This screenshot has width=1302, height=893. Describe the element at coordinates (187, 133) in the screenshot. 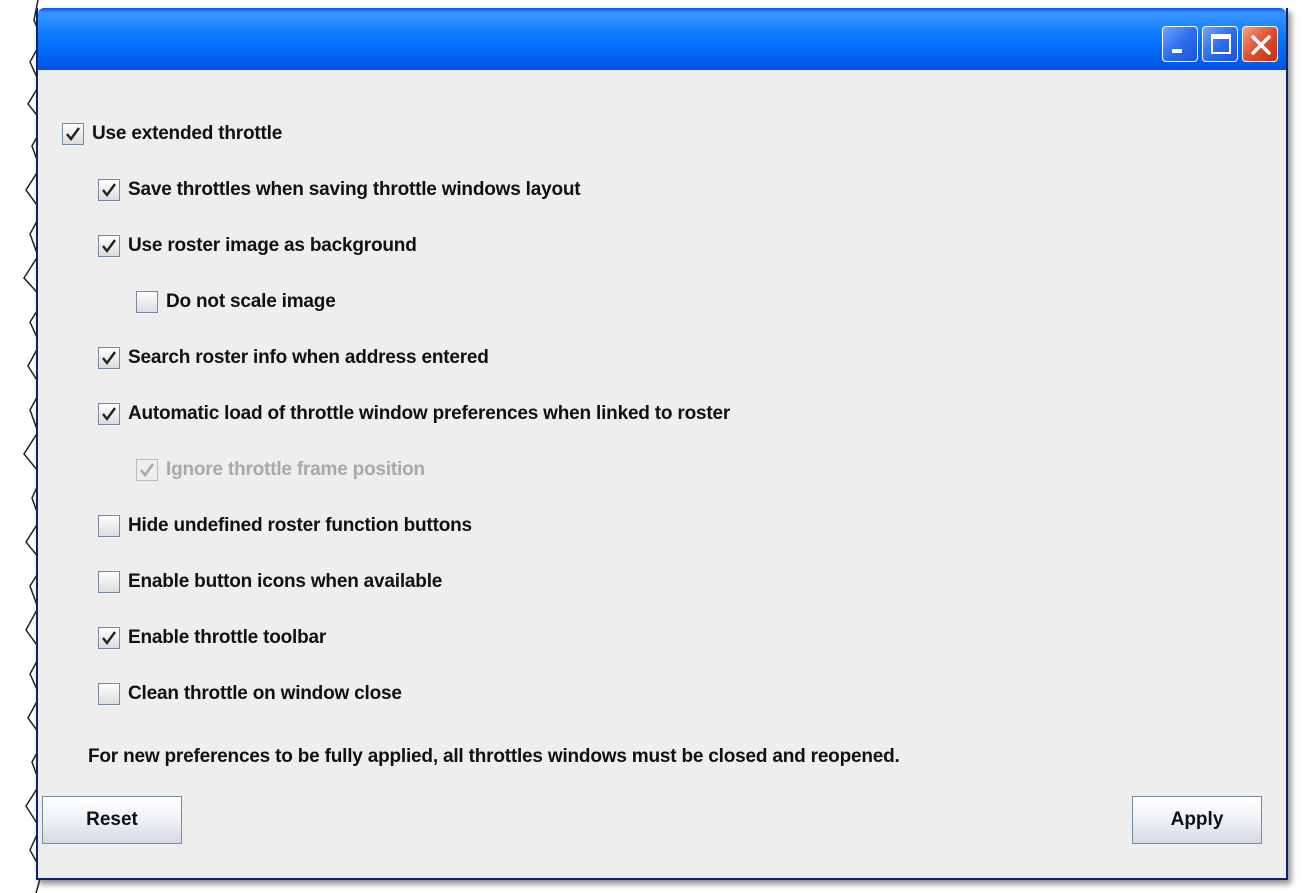

I see `option-label: Use extended throttle` at that location.